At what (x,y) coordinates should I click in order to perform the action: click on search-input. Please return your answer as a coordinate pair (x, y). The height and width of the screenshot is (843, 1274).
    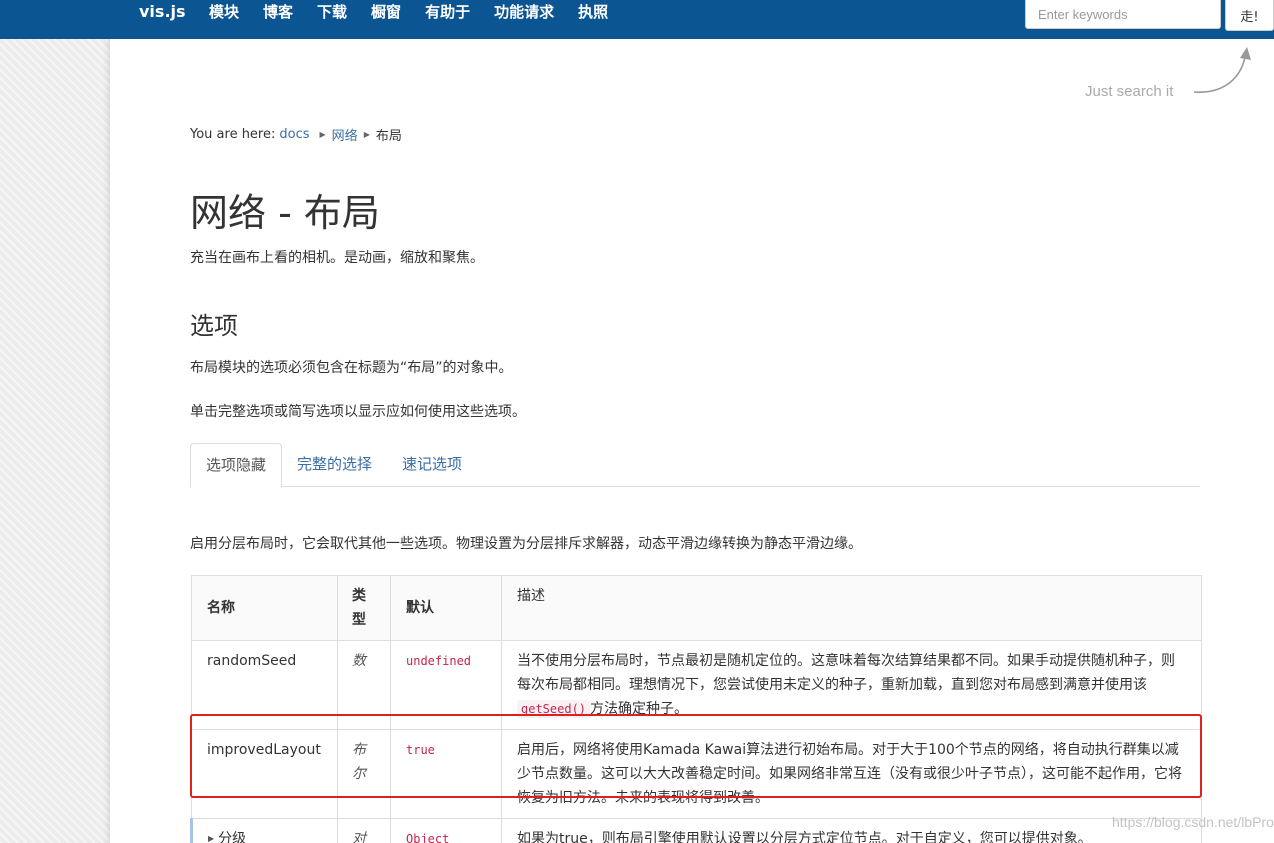
    Looking at the image, I should click on (1123, 14).